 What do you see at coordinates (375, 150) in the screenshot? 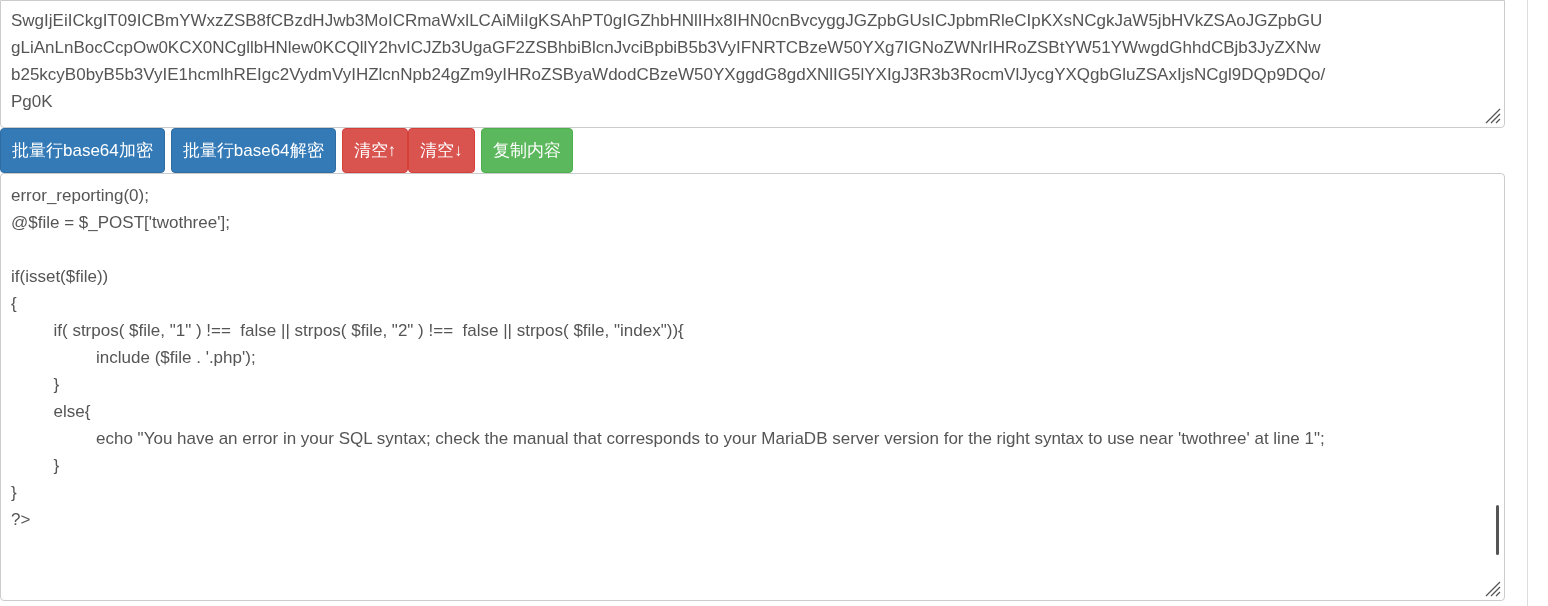
I see `action-button: 清空↑` at bounding box center [375, 150].